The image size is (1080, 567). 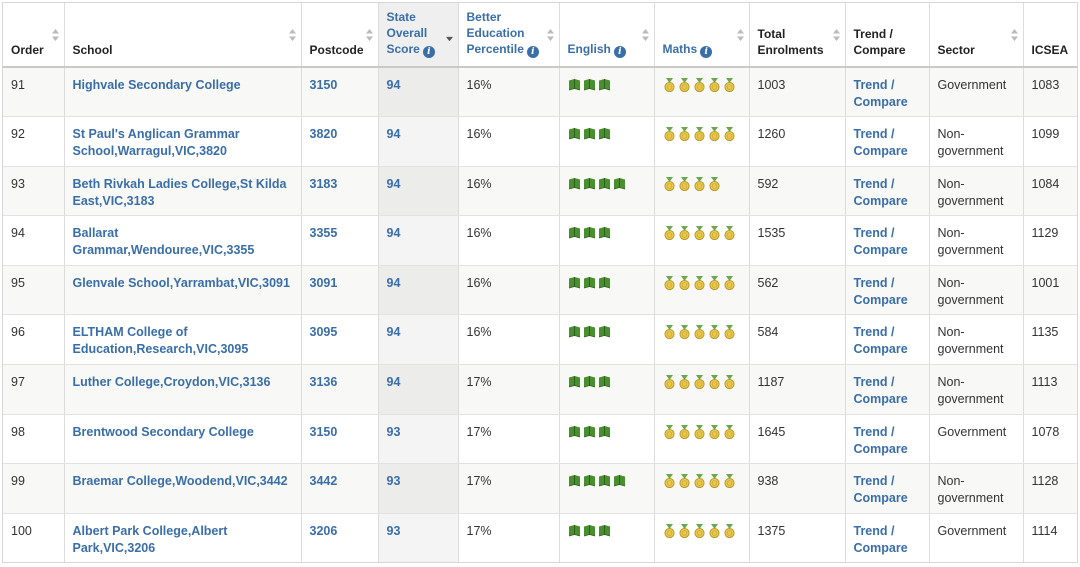 What do you see at coordinates (509, 35) in the screenshot?
I see `header-better-education-percentile: Better Education Percentile i` at bounding box center [509, 35].